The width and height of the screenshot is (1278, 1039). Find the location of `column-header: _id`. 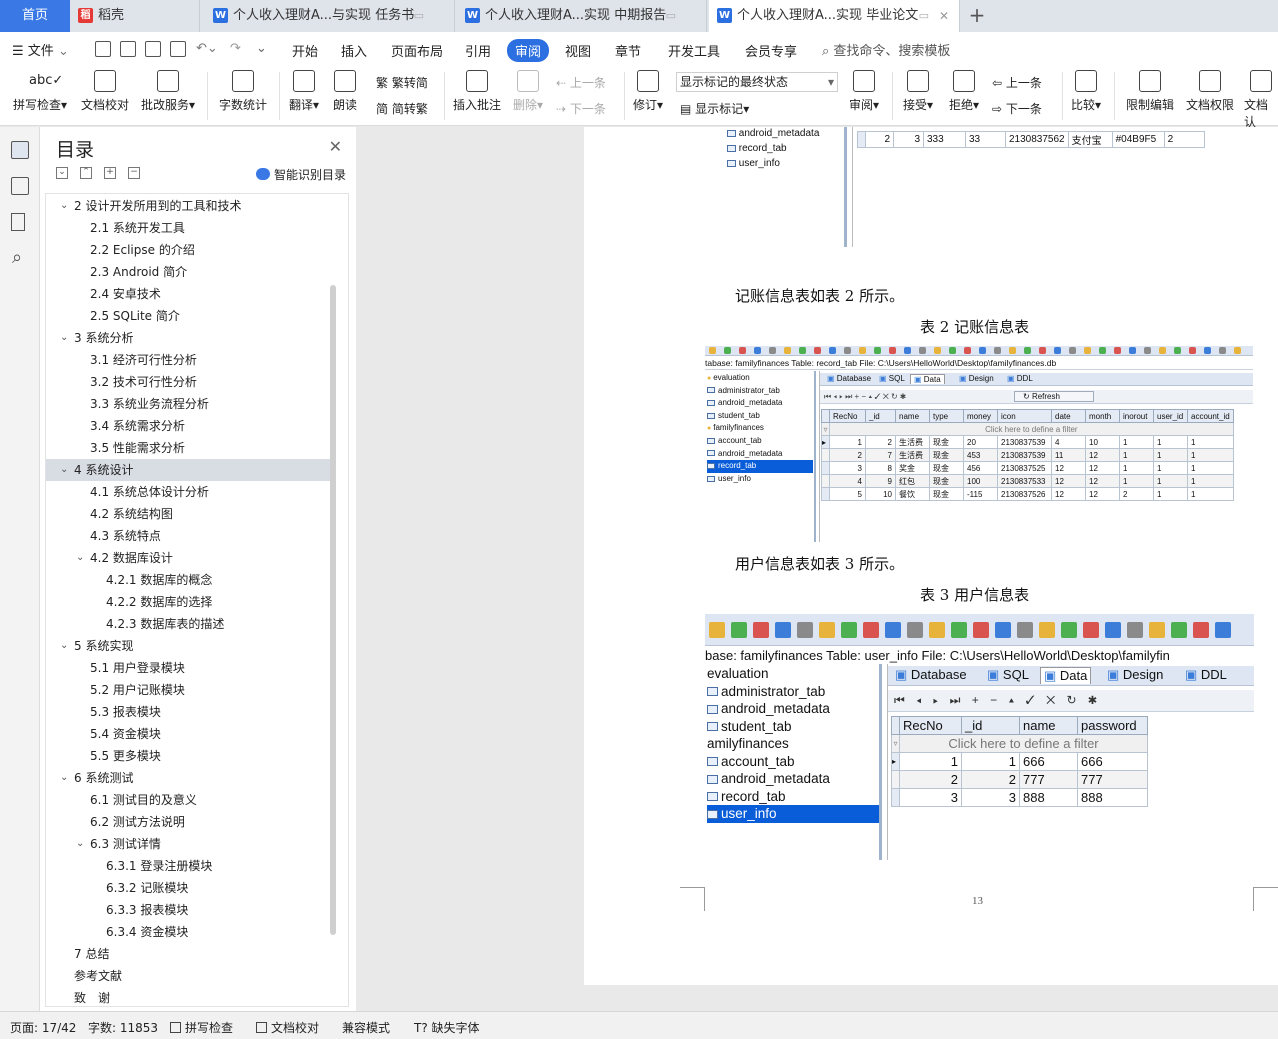

column-header: _id is located at coordinates (990, 725).